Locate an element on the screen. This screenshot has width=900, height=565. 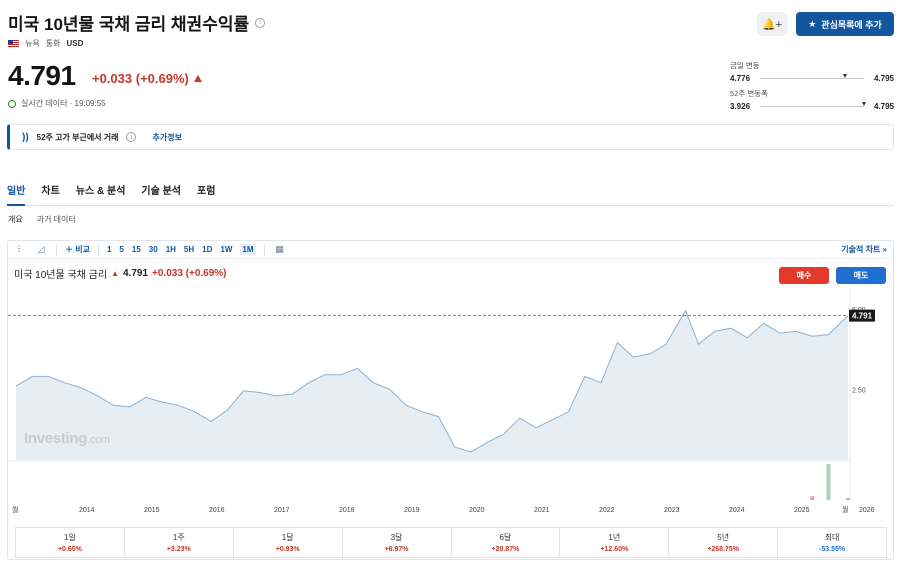
x-tick-label: 2016 is located at coordinates (217, 510).